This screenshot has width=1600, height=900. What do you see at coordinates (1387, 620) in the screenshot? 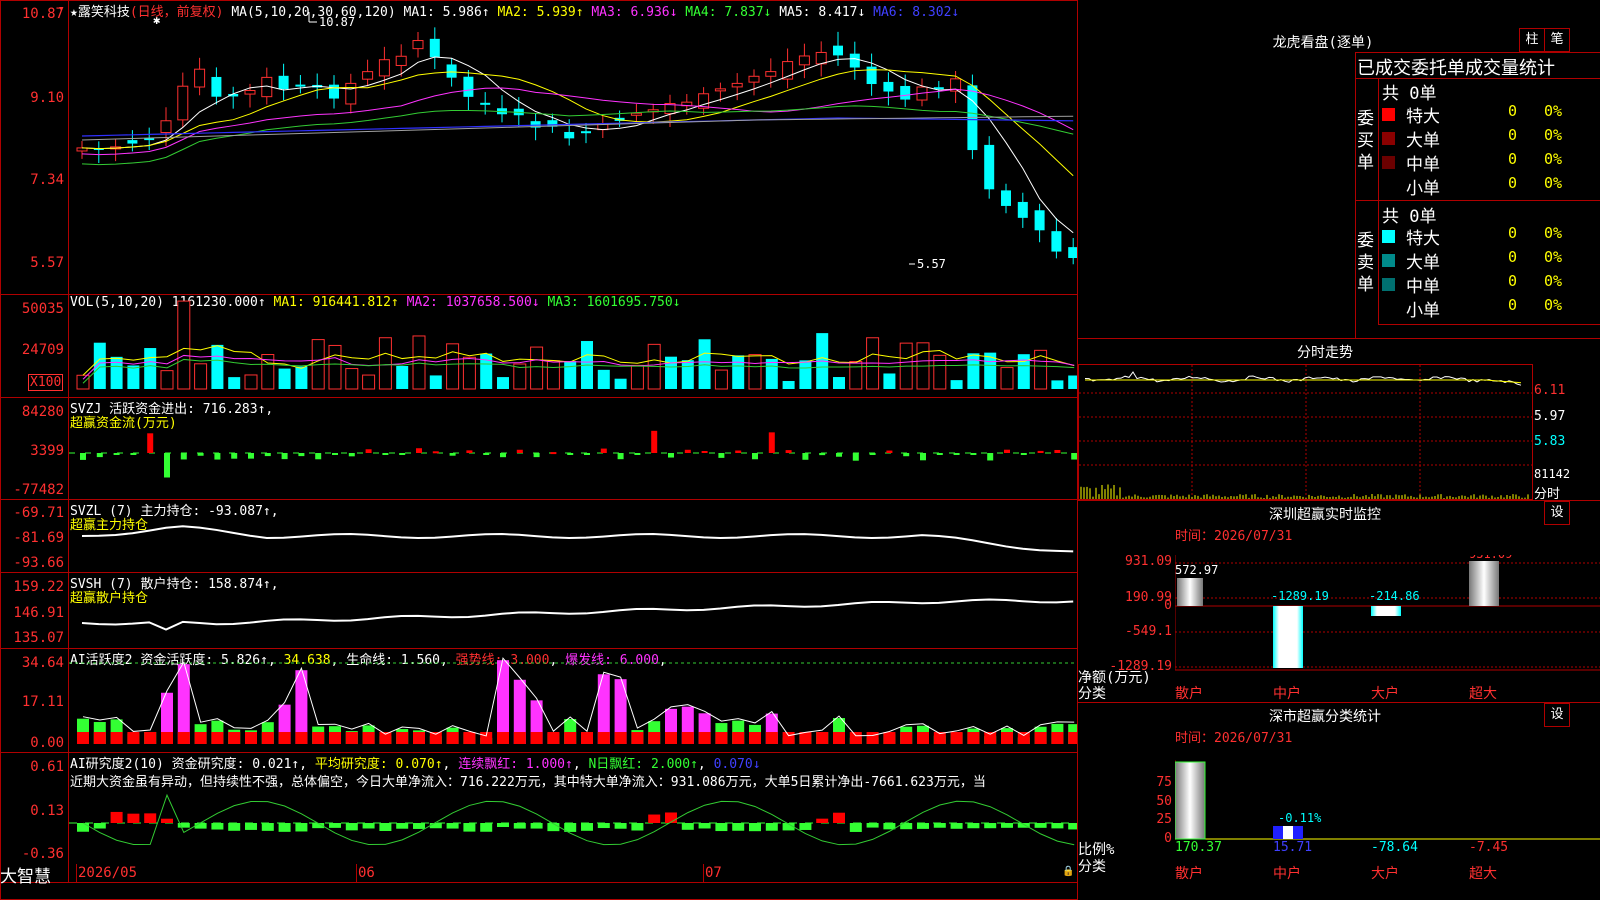
I see `monitor-chart: 572.97 -1289.19 -214.86 931.09` at bounding box center [1387, 620].